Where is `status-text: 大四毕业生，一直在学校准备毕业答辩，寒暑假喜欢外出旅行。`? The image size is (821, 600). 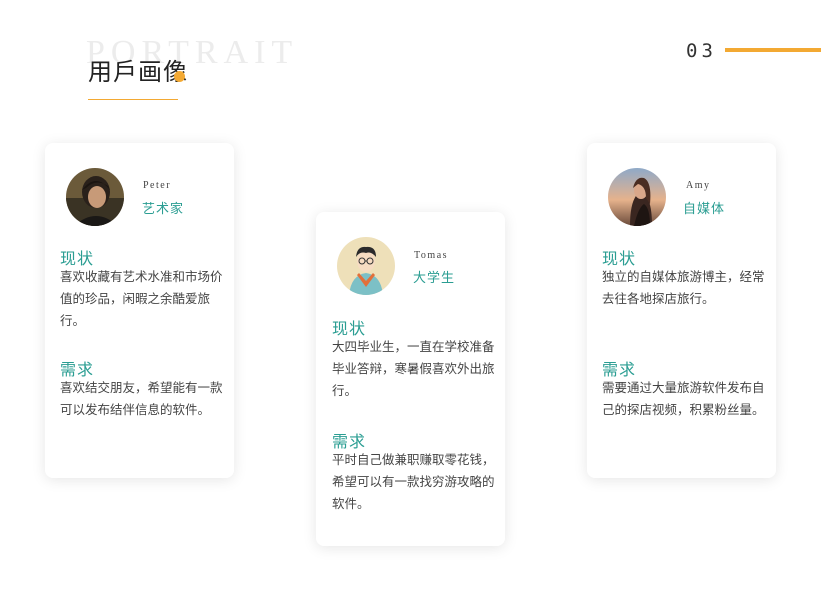
status-text: 大四毕业生，一直在学校准备毕业答辩，寒暑假喜欢外出旅行。 is located at coordinates (413, 368).